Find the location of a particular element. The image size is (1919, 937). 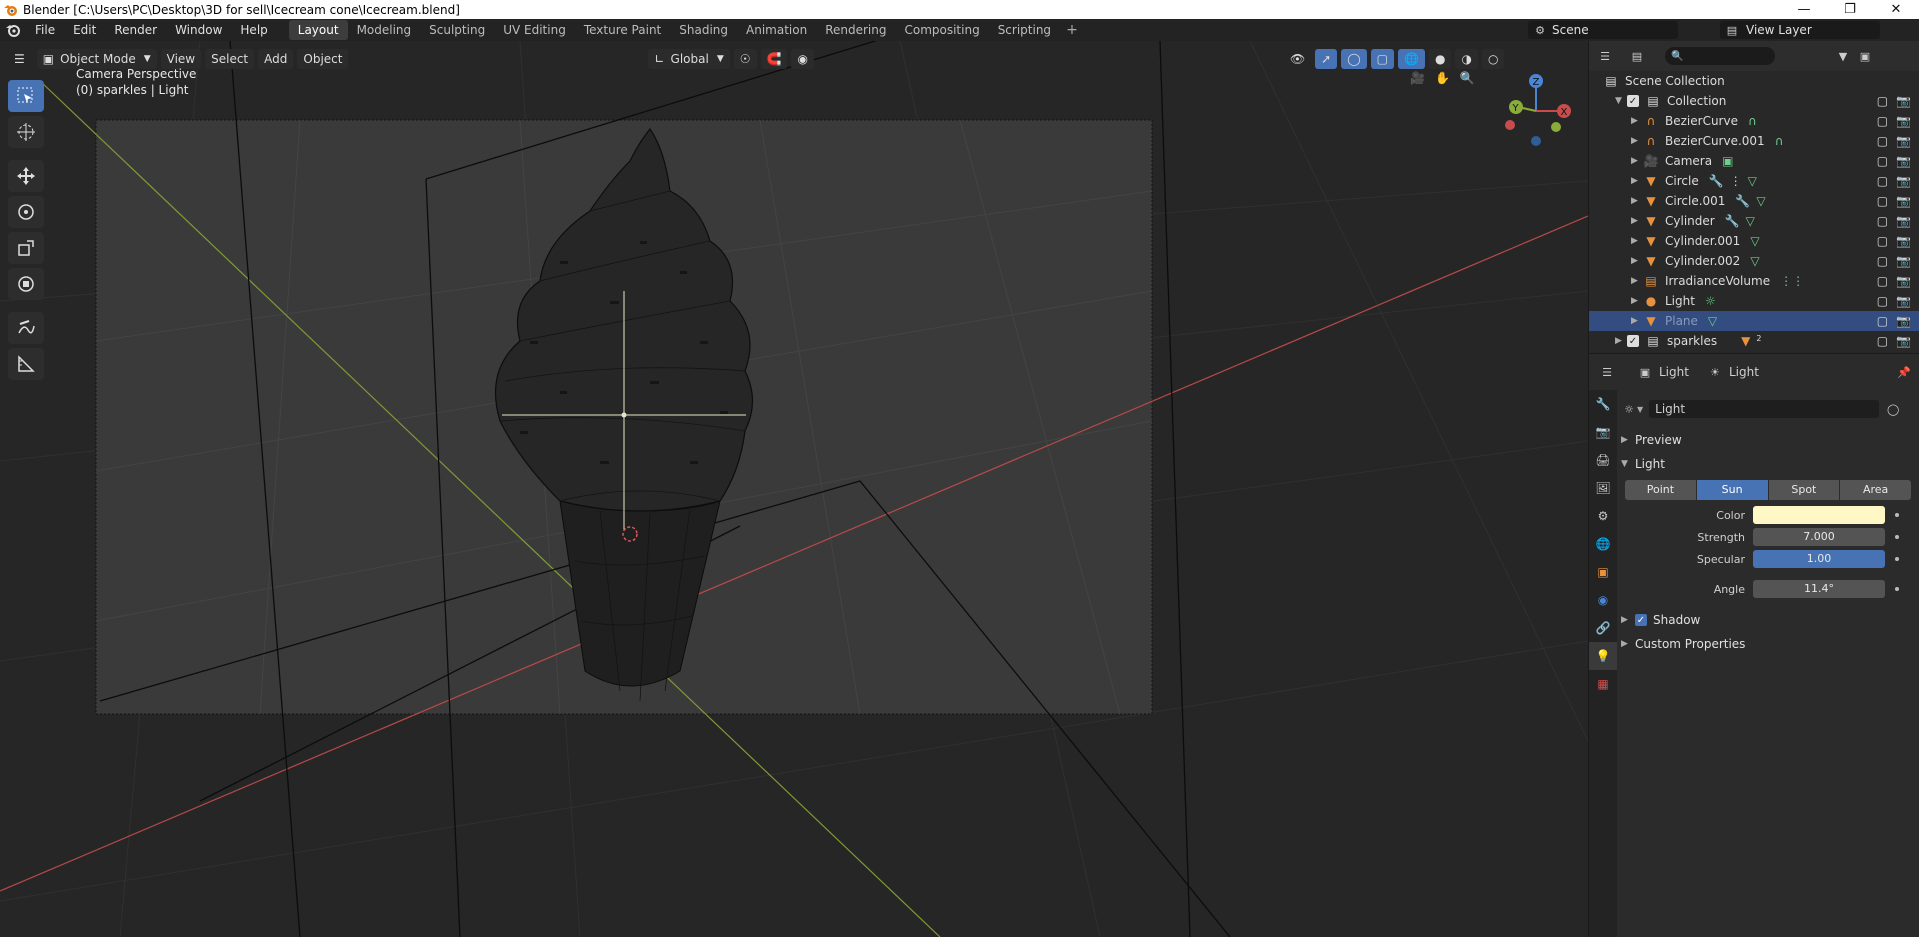

outliner-item-circle: ▶ ▼ Circle 🔧 ⋮ ▽ ▢ 📷 is located at coordinates (1754, 181).